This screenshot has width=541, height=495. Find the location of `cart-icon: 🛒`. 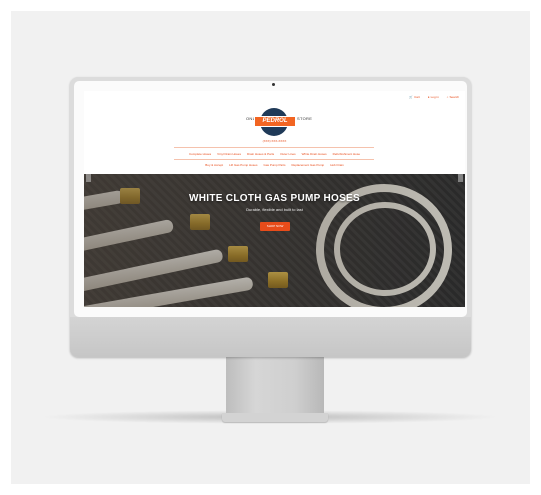

cart-icon: 🛒 is located at coordinates (411, 97).